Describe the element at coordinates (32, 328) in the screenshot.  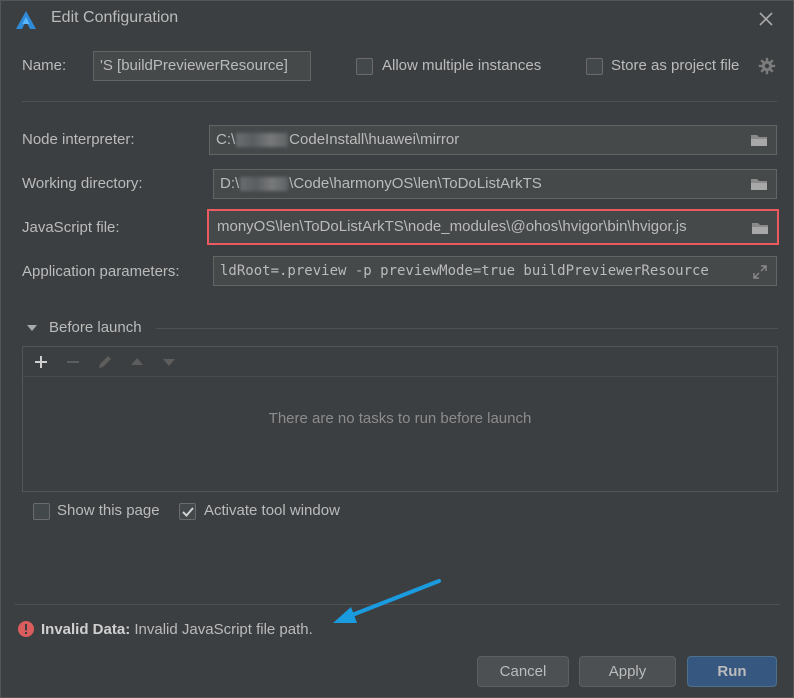
I see `collapse-arrow-icon` at that location.